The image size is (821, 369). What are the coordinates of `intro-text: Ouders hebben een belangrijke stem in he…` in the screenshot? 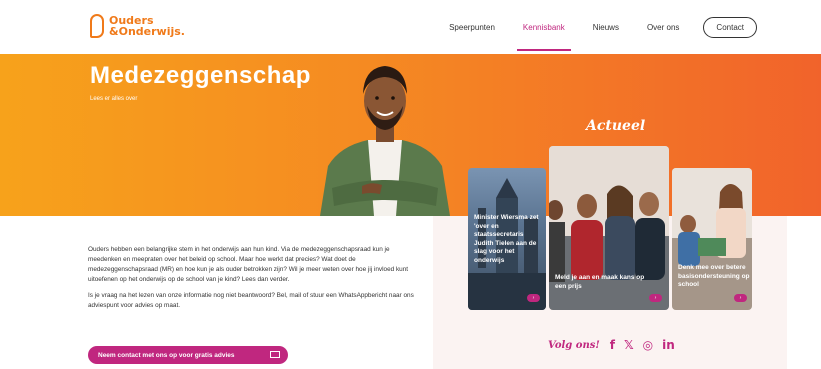 It's located at (253, 278).